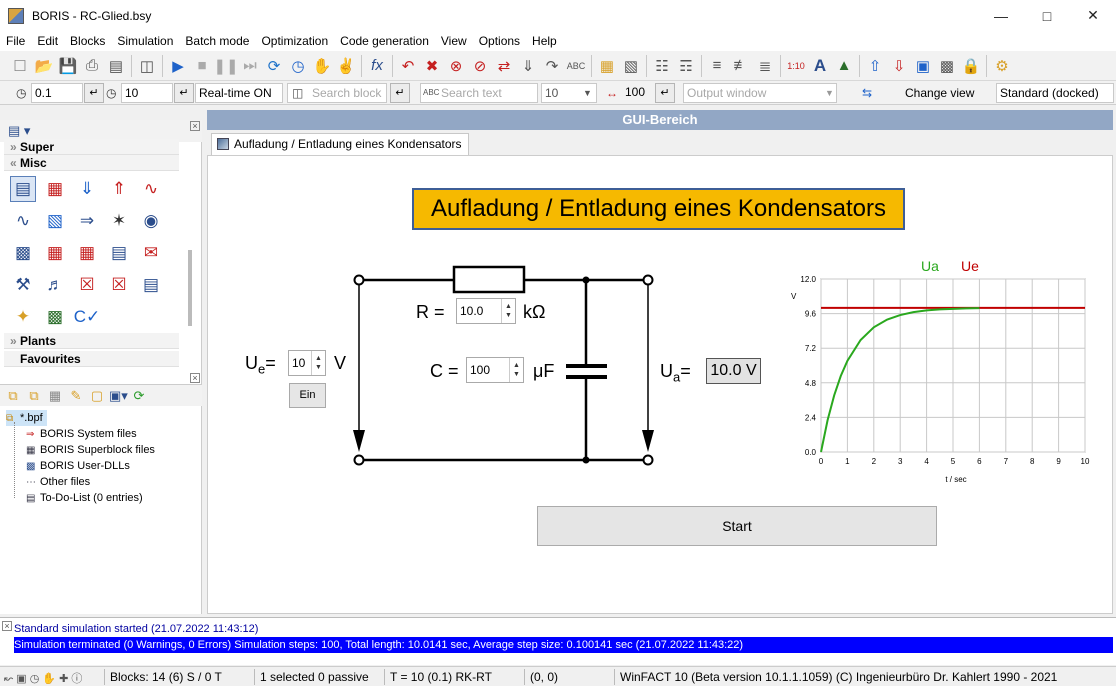 Image resolution: width=1116 pixels, height=686 pixels. What do you see at coordinates (847, 461) in the screenshot?
I see `x-tick-label: 1` at bounding box center [847, 461].